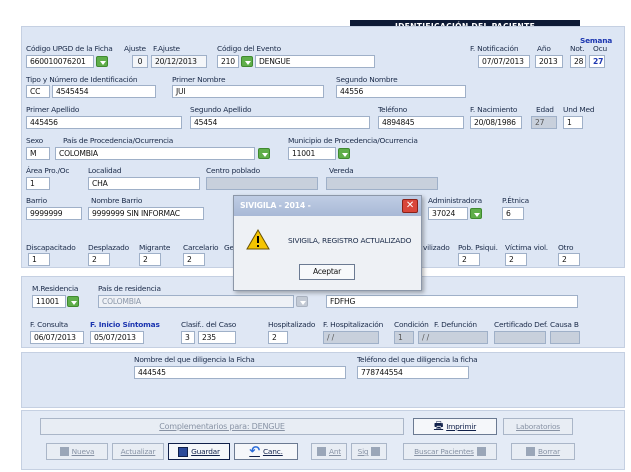  I want to click on nombre1-label: Primer Nombre, so click(199, 79).